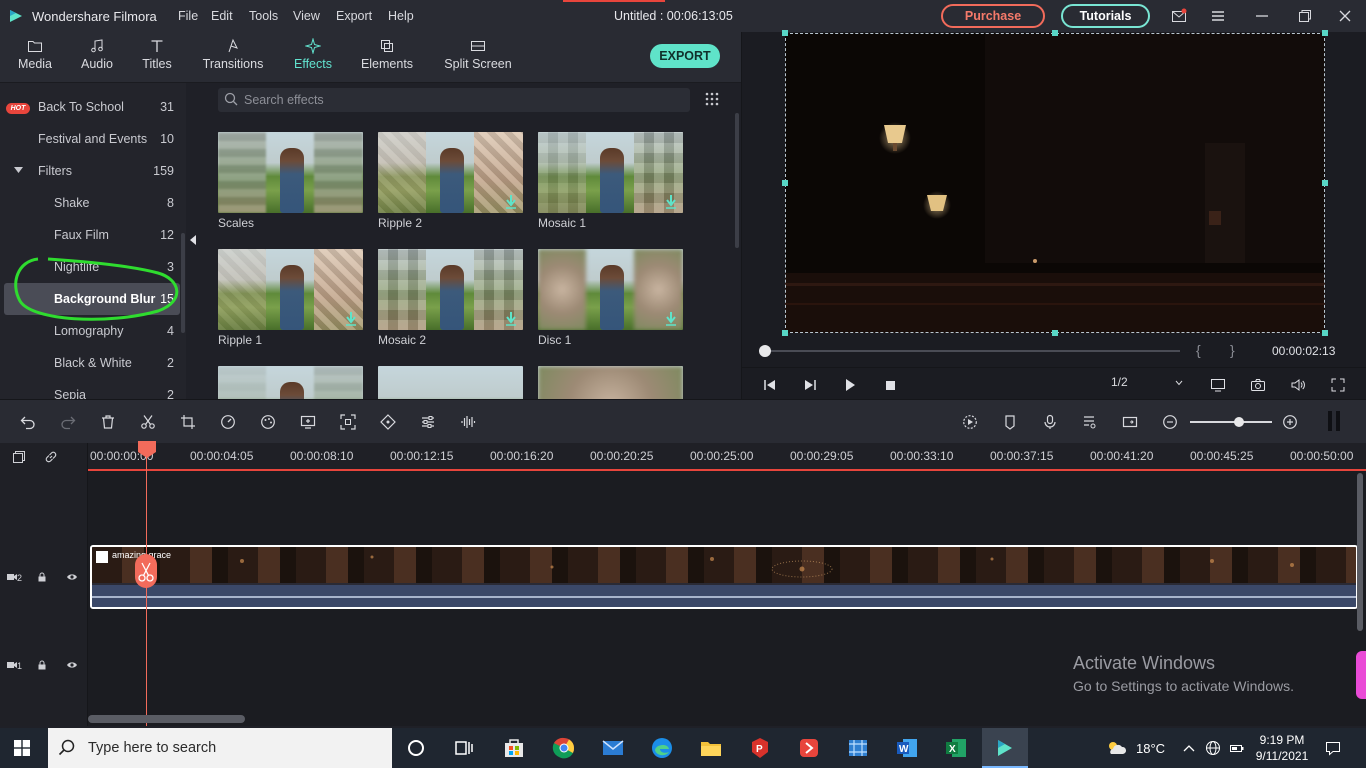  Describe the element at coordinates (263, 16) in the screenshot. I see `menu-tools: Tools` at that location.